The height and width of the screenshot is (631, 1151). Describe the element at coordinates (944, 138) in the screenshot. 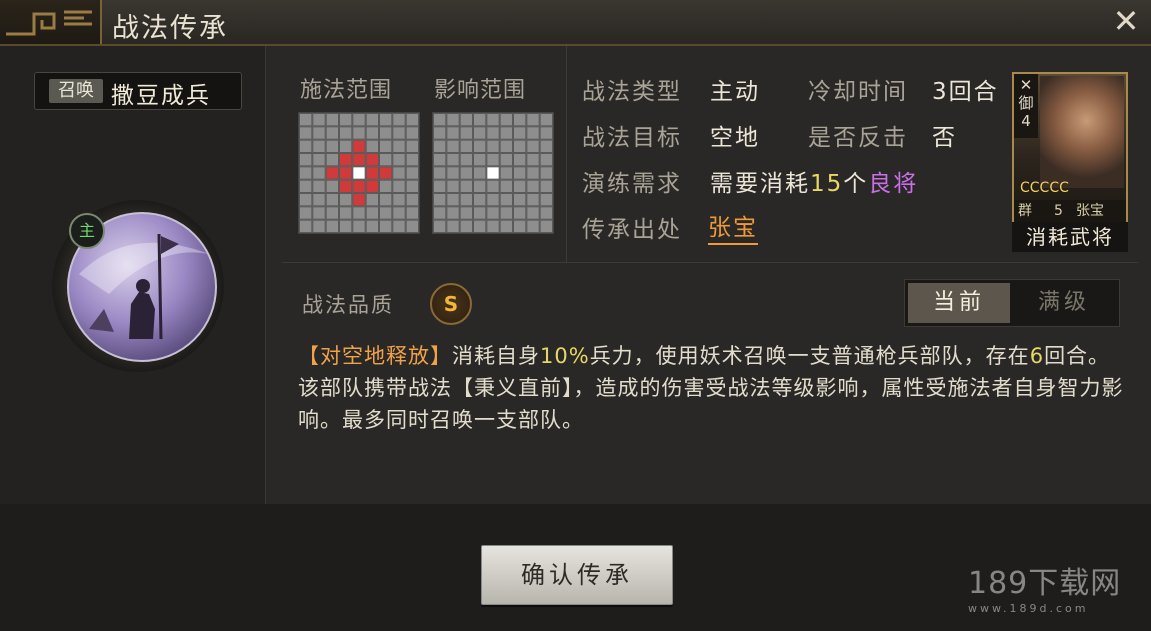

I see `counter-value: 否` at that location.